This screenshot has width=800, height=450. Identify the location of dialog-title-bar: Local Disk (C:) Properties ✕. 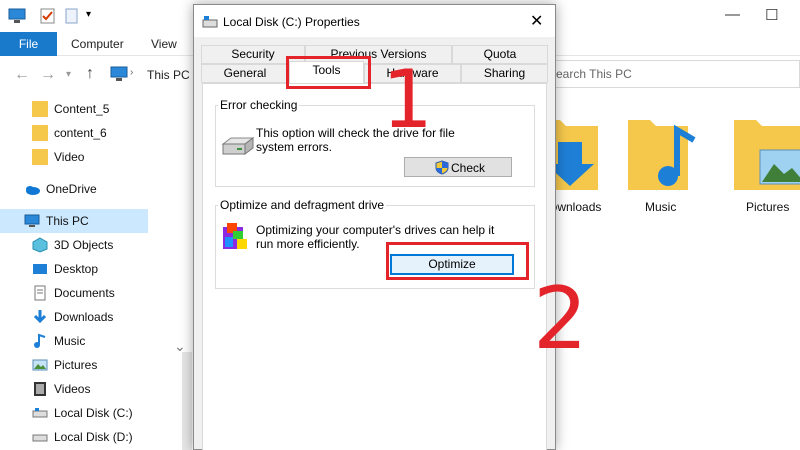
(374, 21).